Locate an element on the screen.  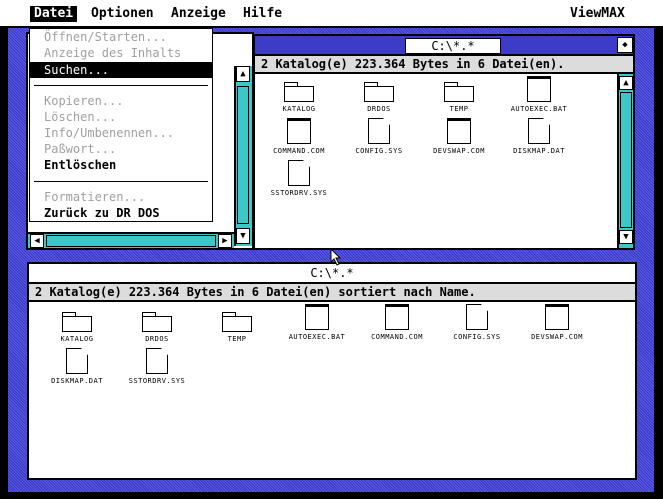
title-bar: C:\*.* ◆ is located at coordinates (444, 45).